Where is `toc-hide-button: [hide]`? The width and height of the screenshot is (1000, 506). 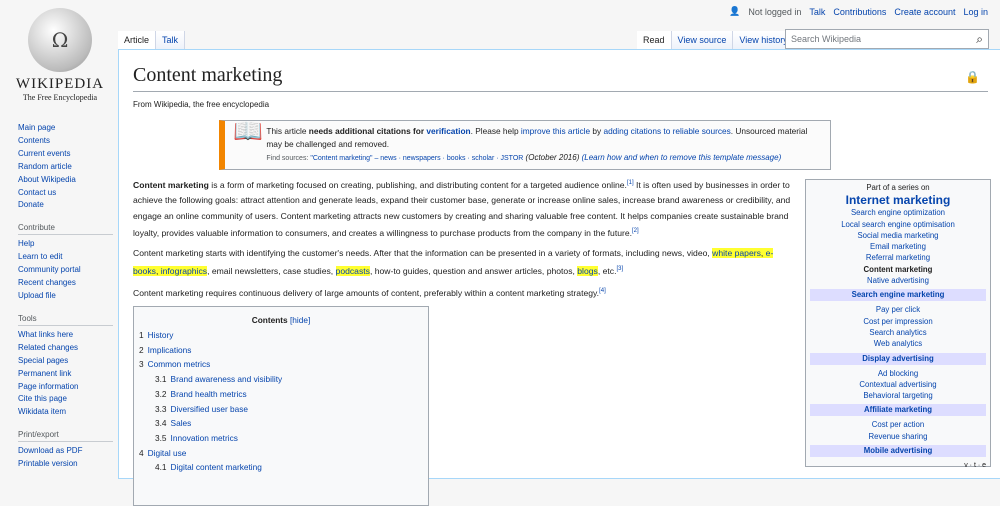
toc-hide-button: [hide] is located at coordinates (300, 320).